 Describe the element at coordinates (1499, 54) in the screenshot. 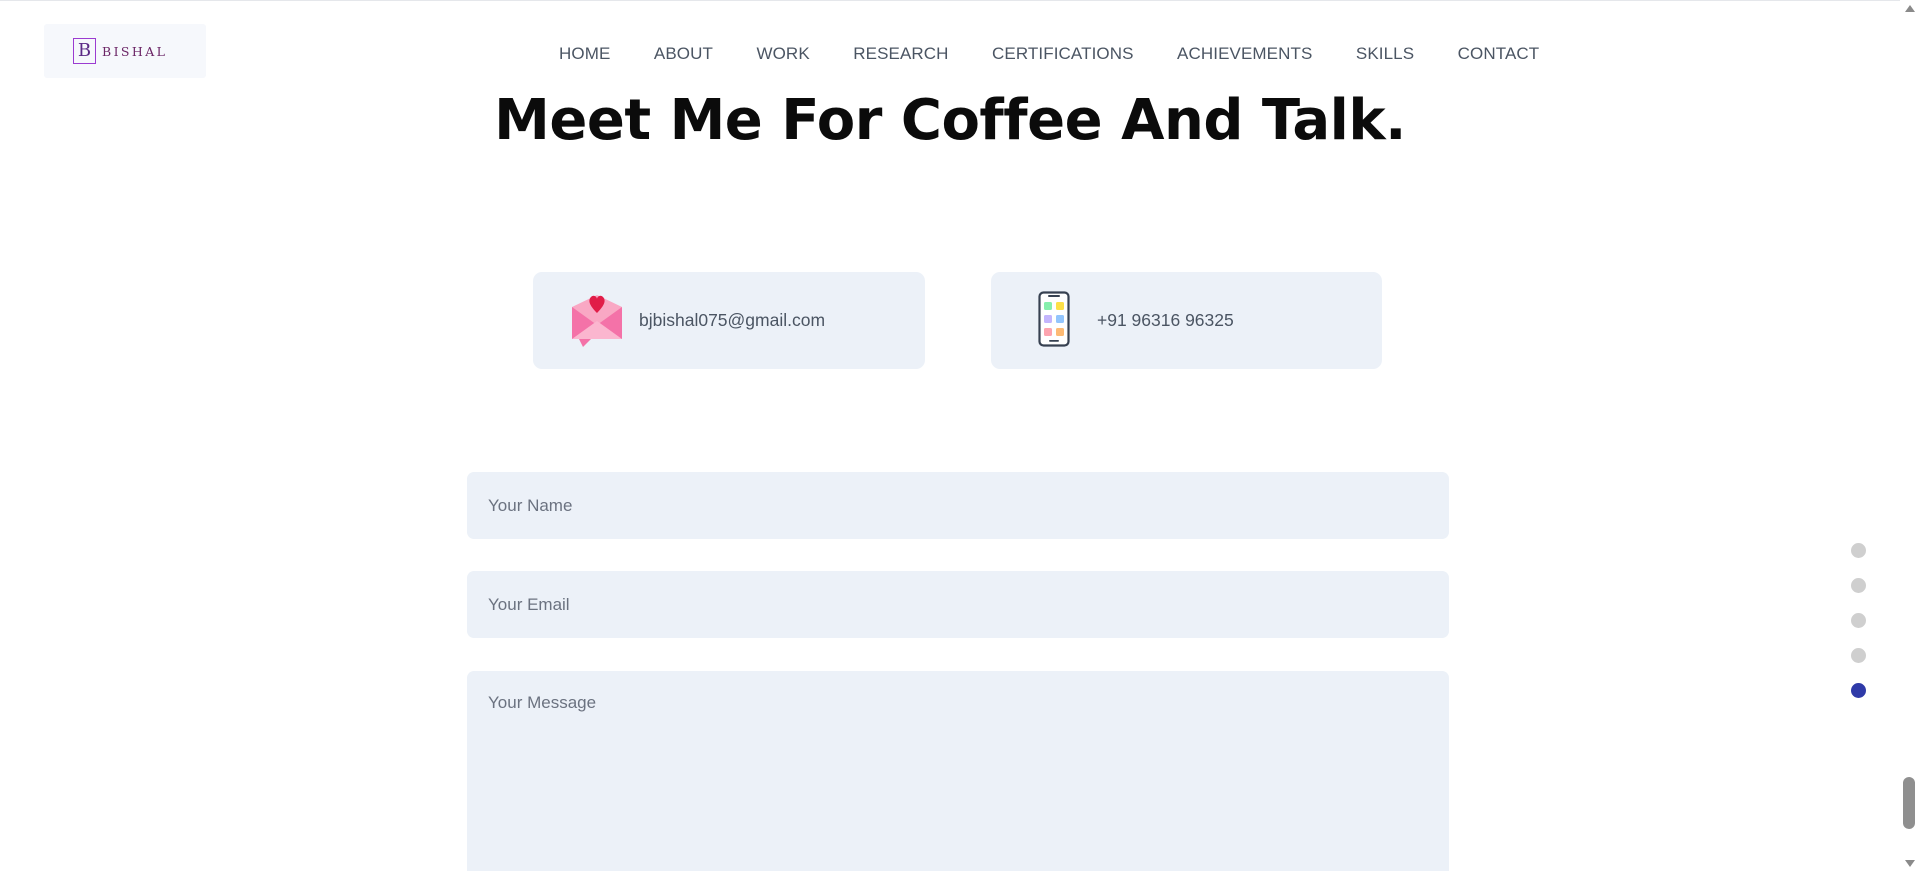

I see `nav-contact: CONTACT` at that location.